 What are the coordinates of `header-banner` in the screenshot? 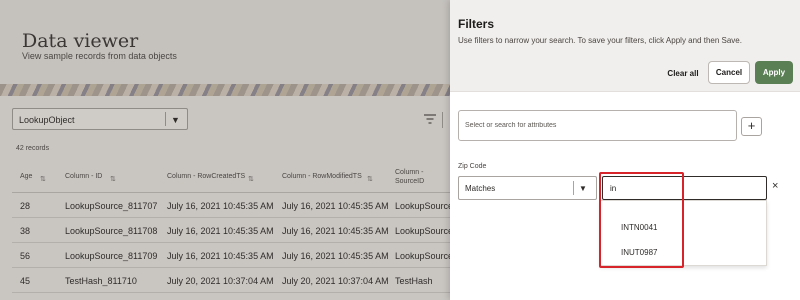 It's located at (225, 90).